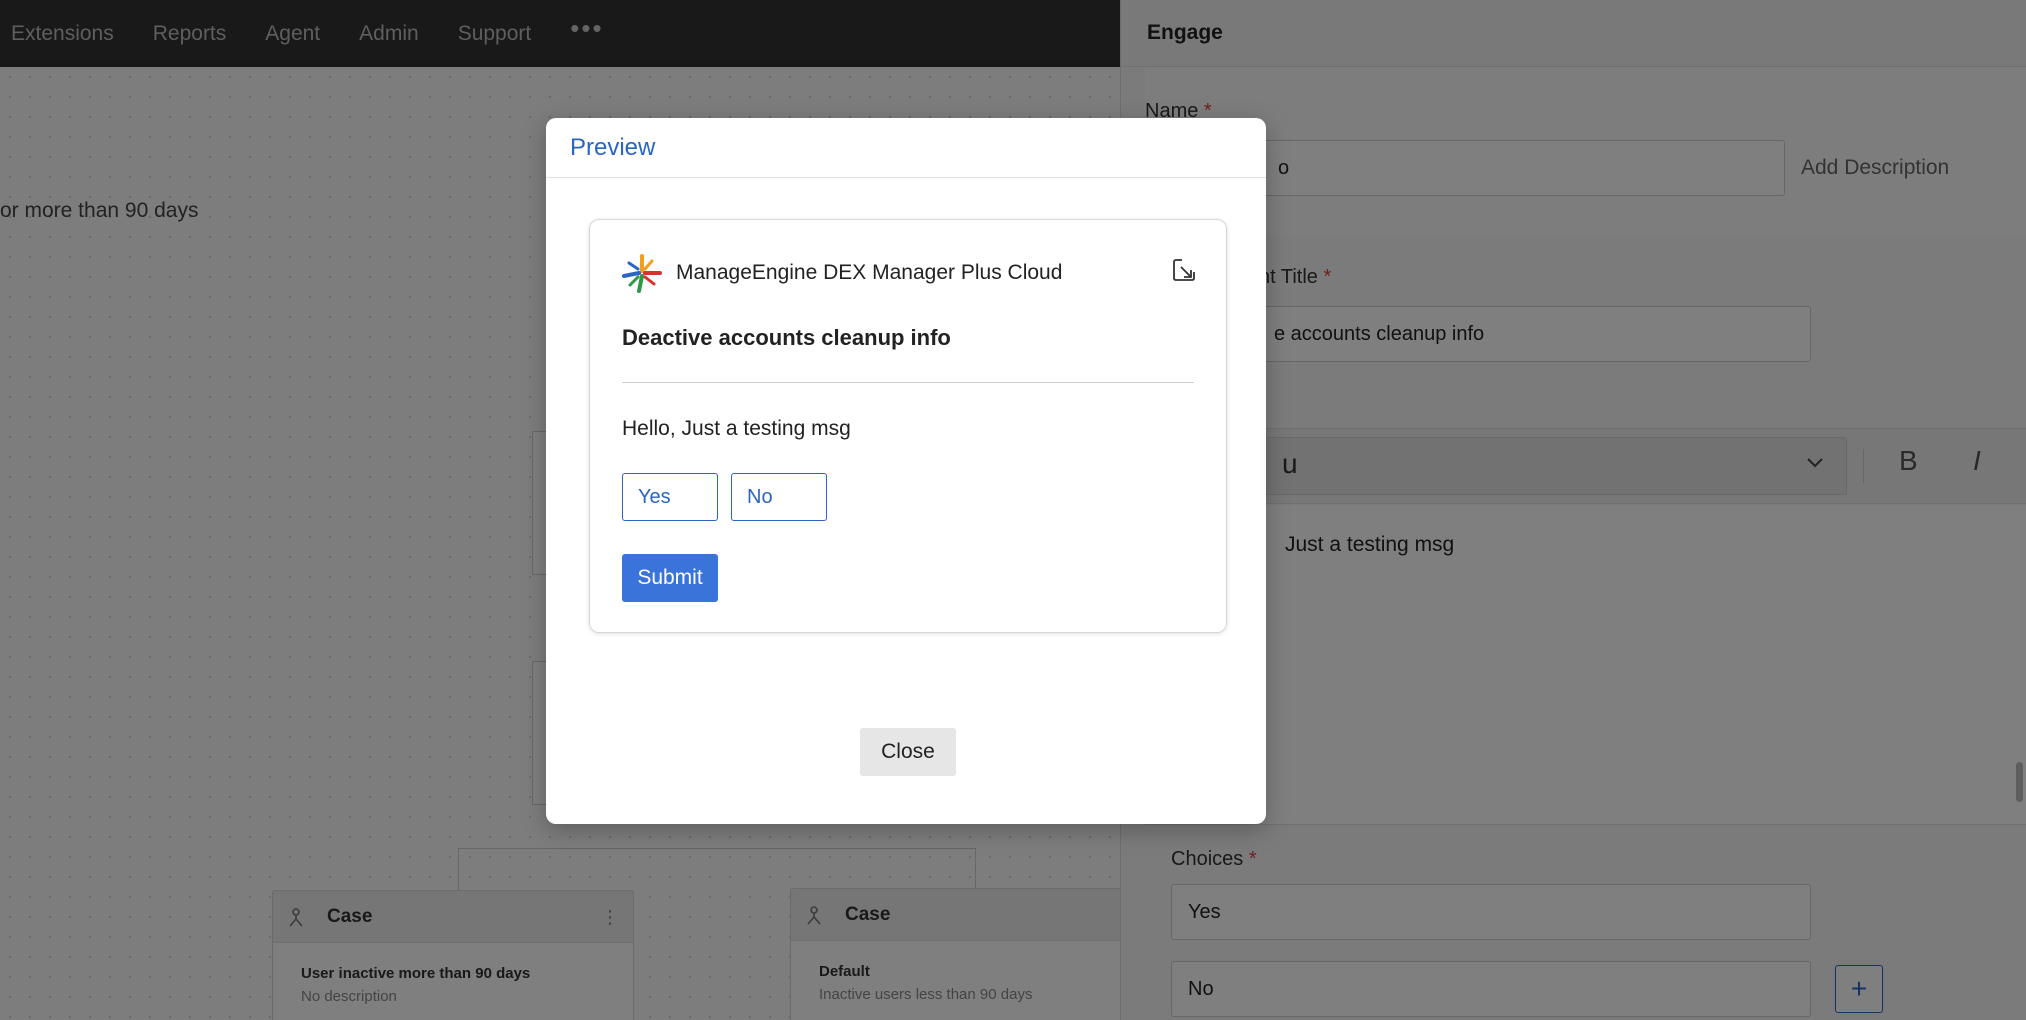 The height and width of the screenshot is (1020, 2026). Describe the element at coordinates (908, 382) in the screenshot. I see `notification-divider` at that location.